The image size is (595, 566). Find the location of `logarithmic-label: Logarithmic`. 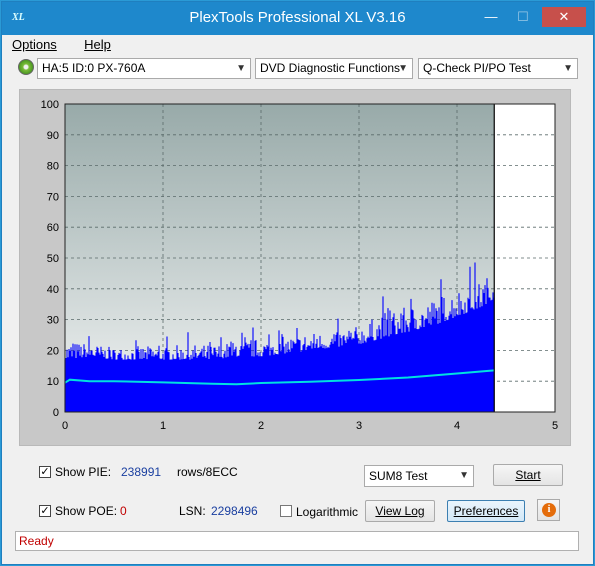

logarithmic-label: Logarithmic is located at coordinates (327, 512).